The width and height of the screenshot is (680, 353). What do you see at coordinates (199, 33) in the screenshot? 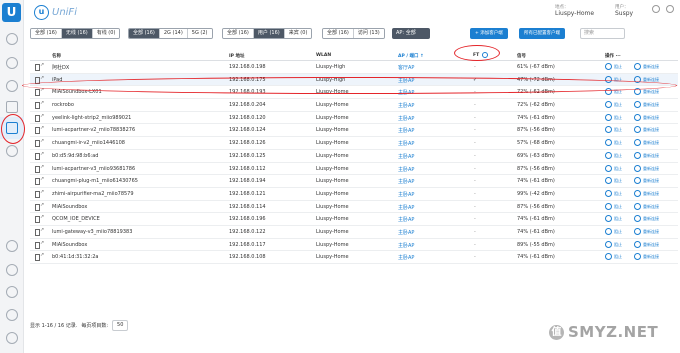
I see `filter-5g: 5G (2)` at bounding box center [199, 33].